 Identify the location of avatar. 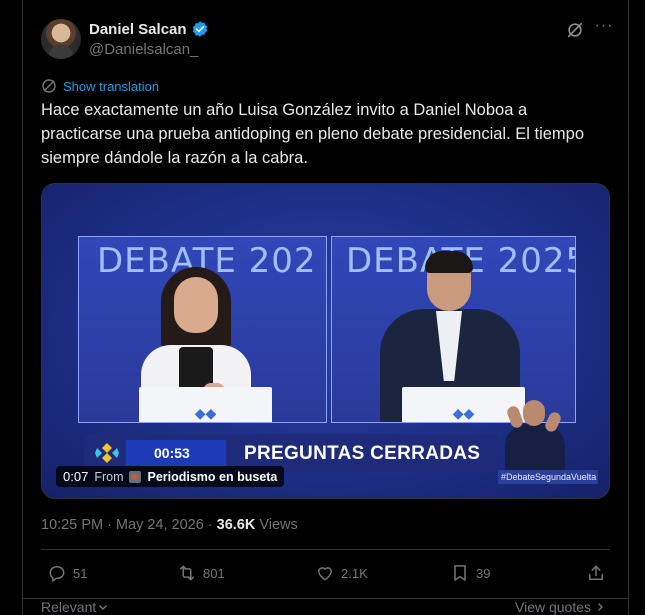
(61, 39).